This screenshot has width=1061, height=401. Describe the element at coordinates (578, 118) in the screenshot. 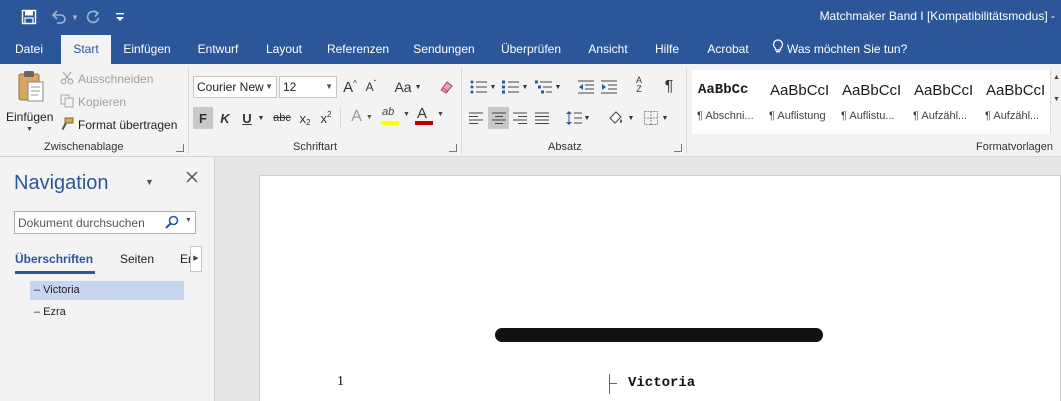

I see `line-spacing-button: ▼` at that location.